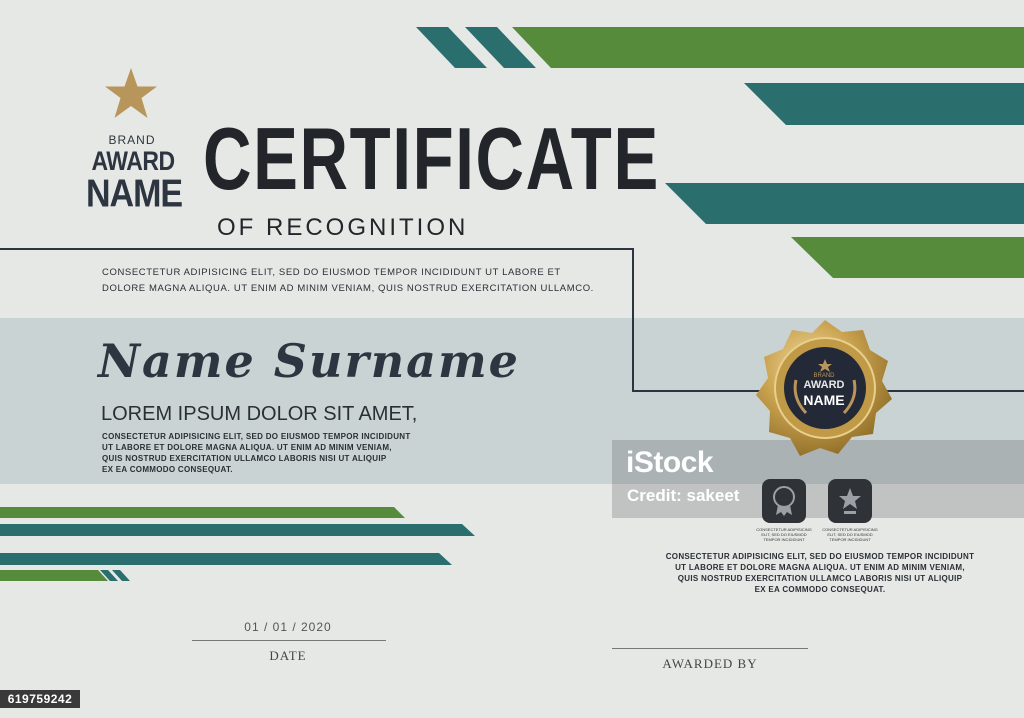 This screenshot has height=718, width=1024. What do you see at coordinates (288, 627) in the screenshot?
I see `date-value: 01 / 01 / 2020` at bounding box center [288, 627].